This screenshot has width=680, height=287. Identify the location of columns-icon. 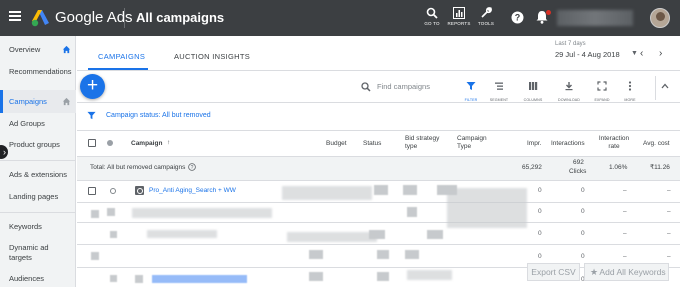
(533, 86).